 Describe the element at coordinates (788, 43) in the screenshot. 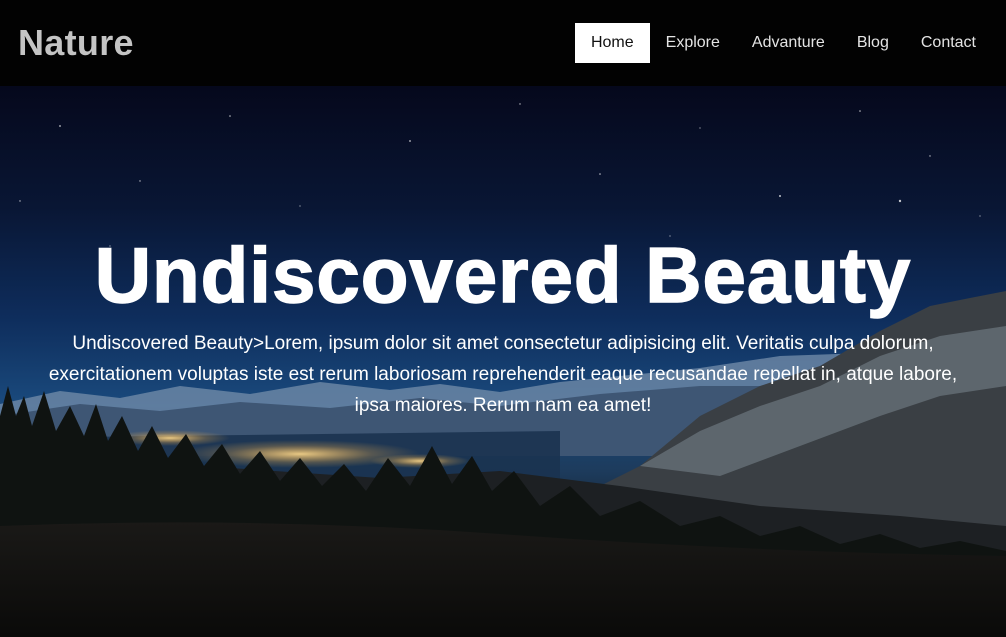

I see `nav-item-advanture: Advanture` at that location.